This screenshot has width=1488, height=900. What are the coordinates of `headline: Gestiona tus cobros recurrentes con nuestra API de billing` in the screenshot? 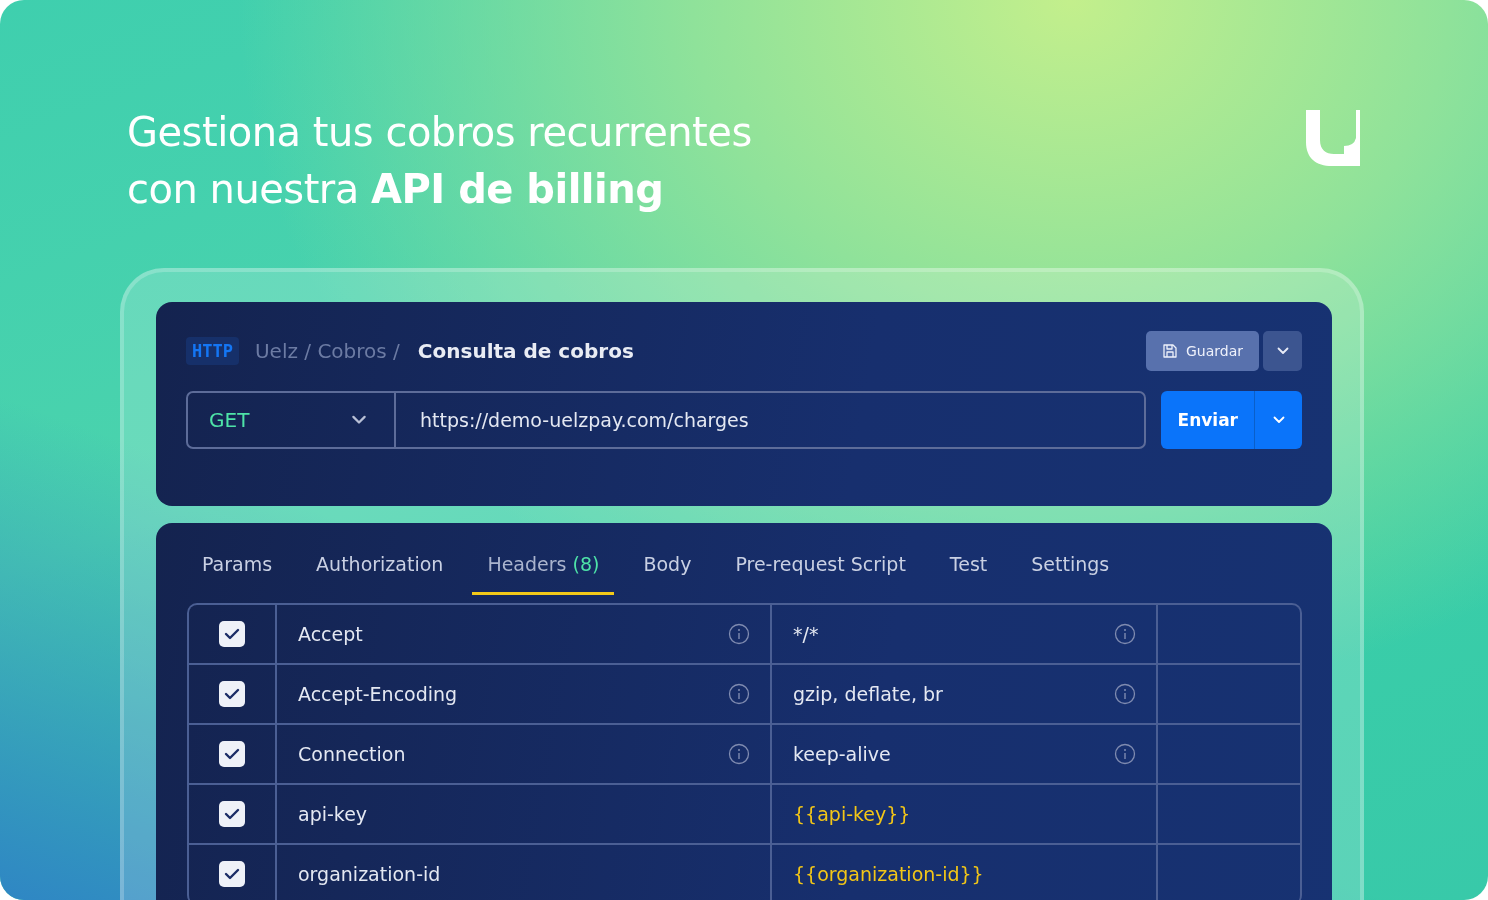 It's located at (439, 161).